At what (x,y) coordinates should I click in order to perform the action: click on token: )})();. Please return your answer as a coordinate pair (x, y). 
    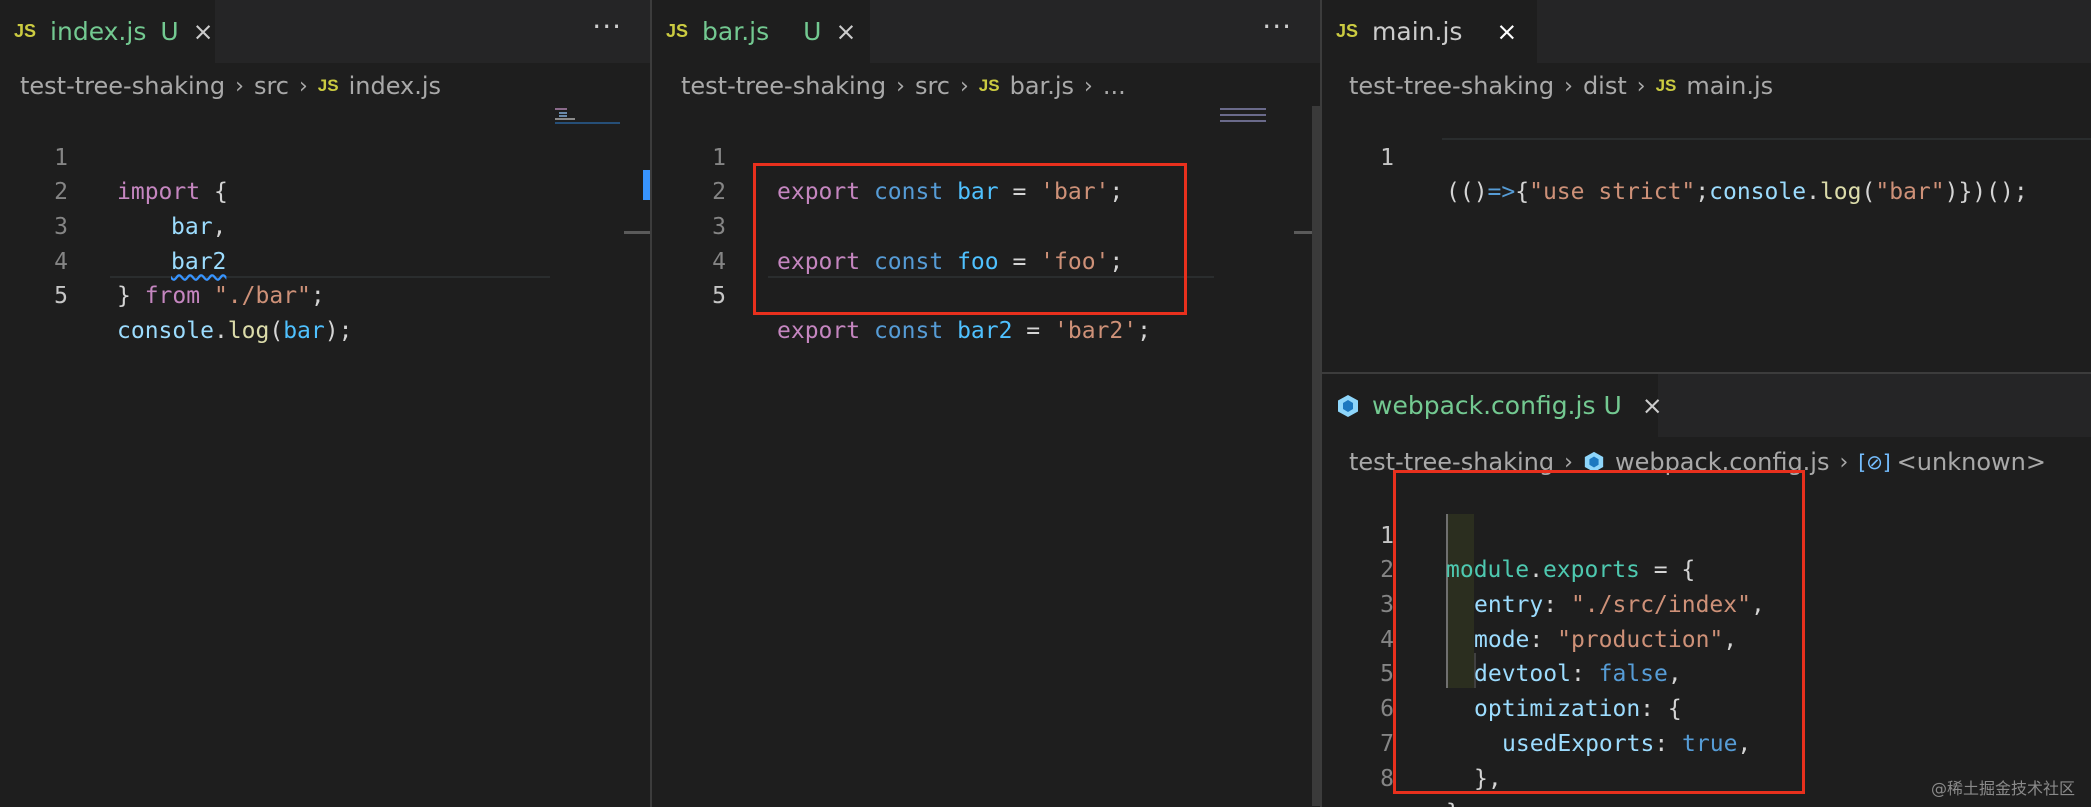
    Looking at the image, I should click on (1986, 192).